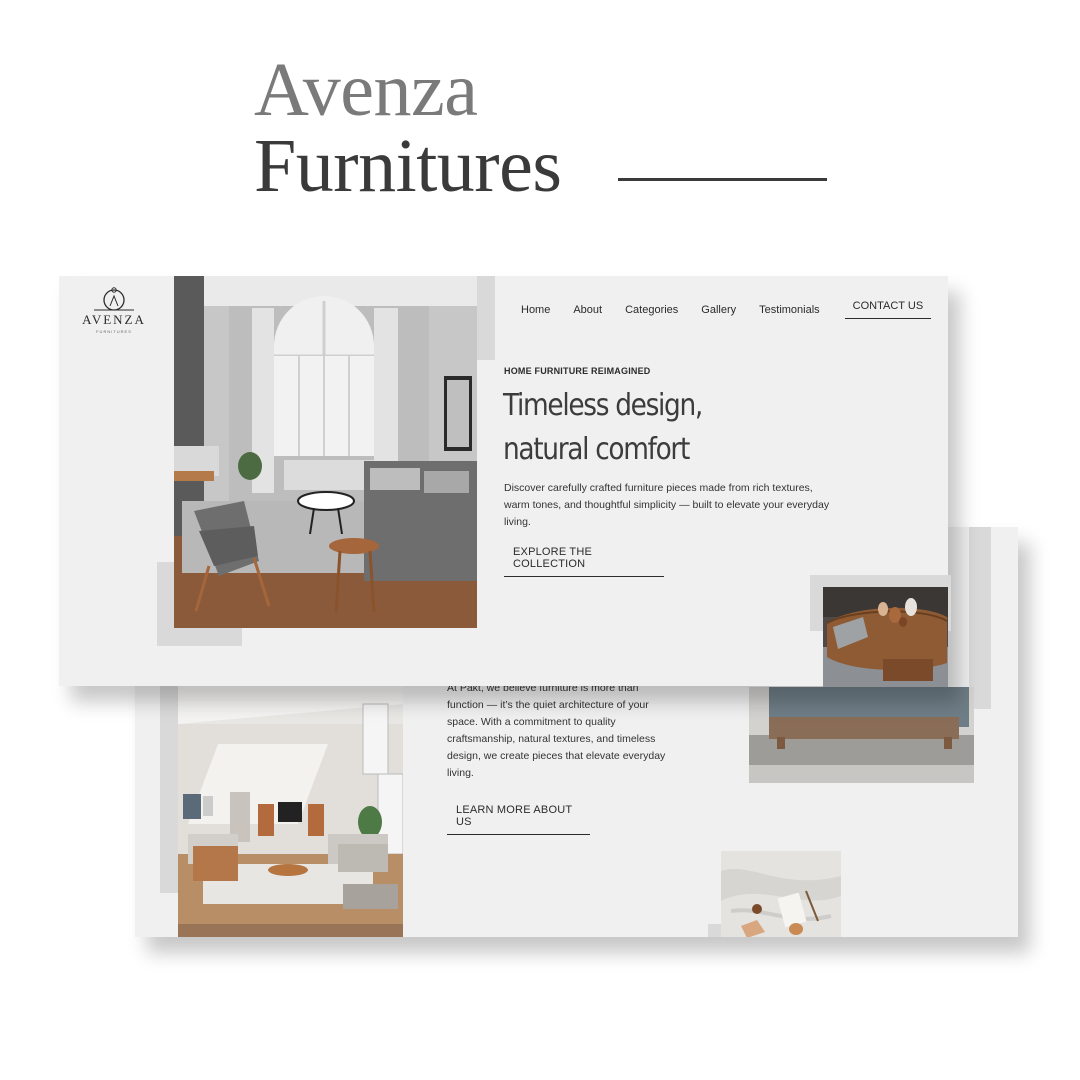  What do you see at coordinates (603, 428) in the screenshot?
I see `hero-headline: Timeless design, natural comfort` at bounding box center [603, 428].